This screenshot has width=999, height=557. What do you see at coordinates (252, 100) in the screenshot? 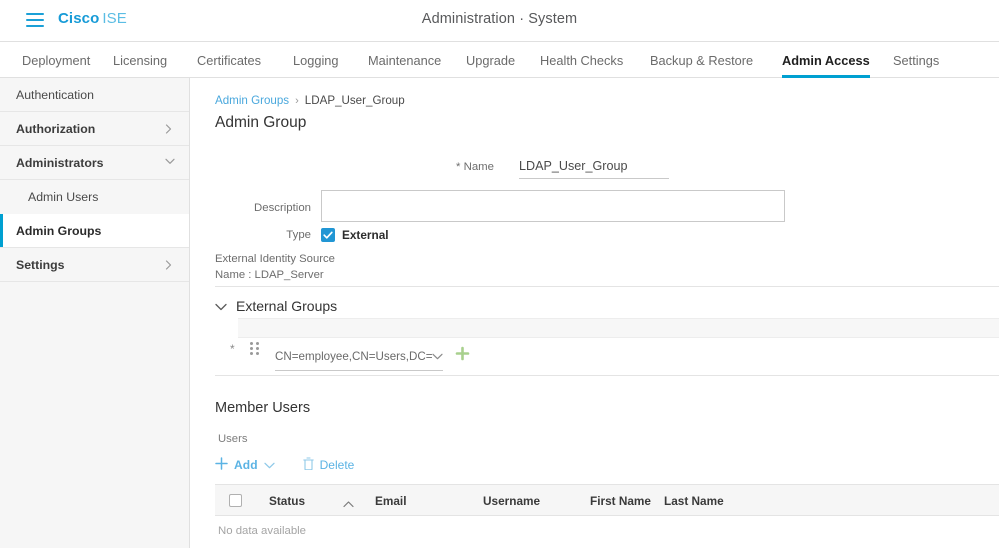
I see `breadcrumb-parent-link: Admin Groups` at bounding box center [252, 100].